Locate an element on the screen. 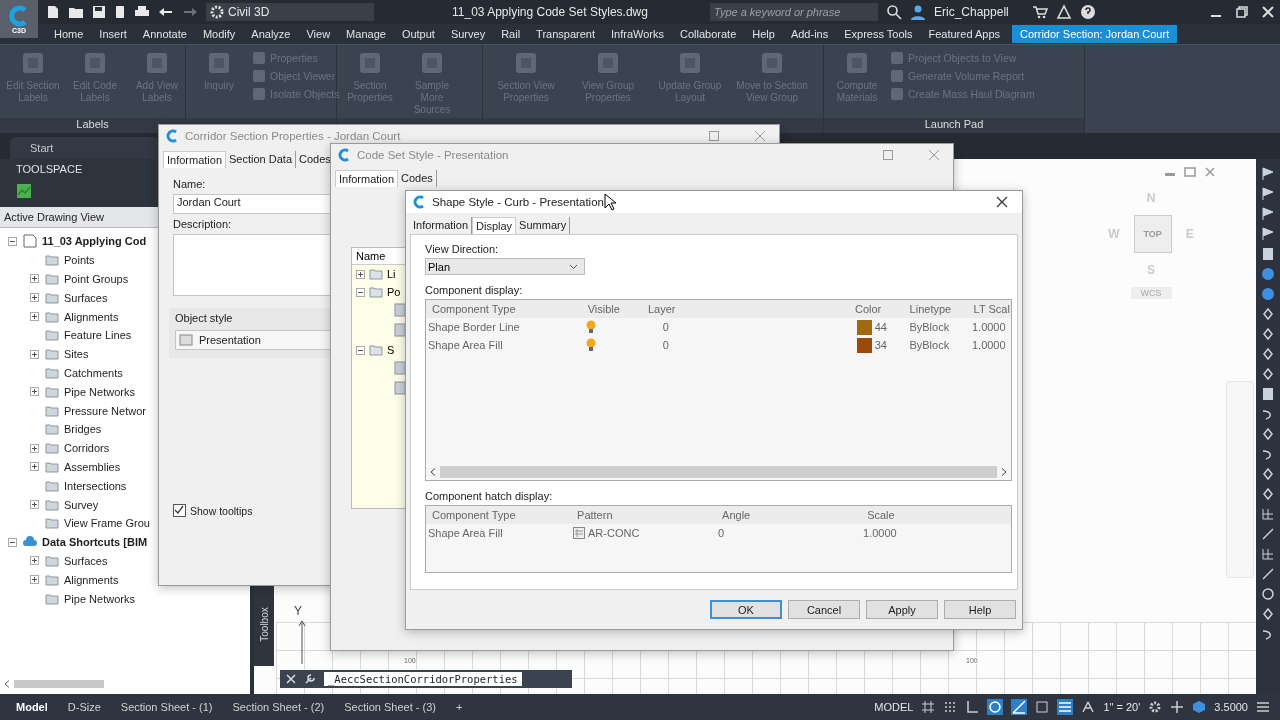 The height and width of the screenshot is (720, 1280). tree-item: 11_03 Applying Cod is located at coordinates (94, 241).